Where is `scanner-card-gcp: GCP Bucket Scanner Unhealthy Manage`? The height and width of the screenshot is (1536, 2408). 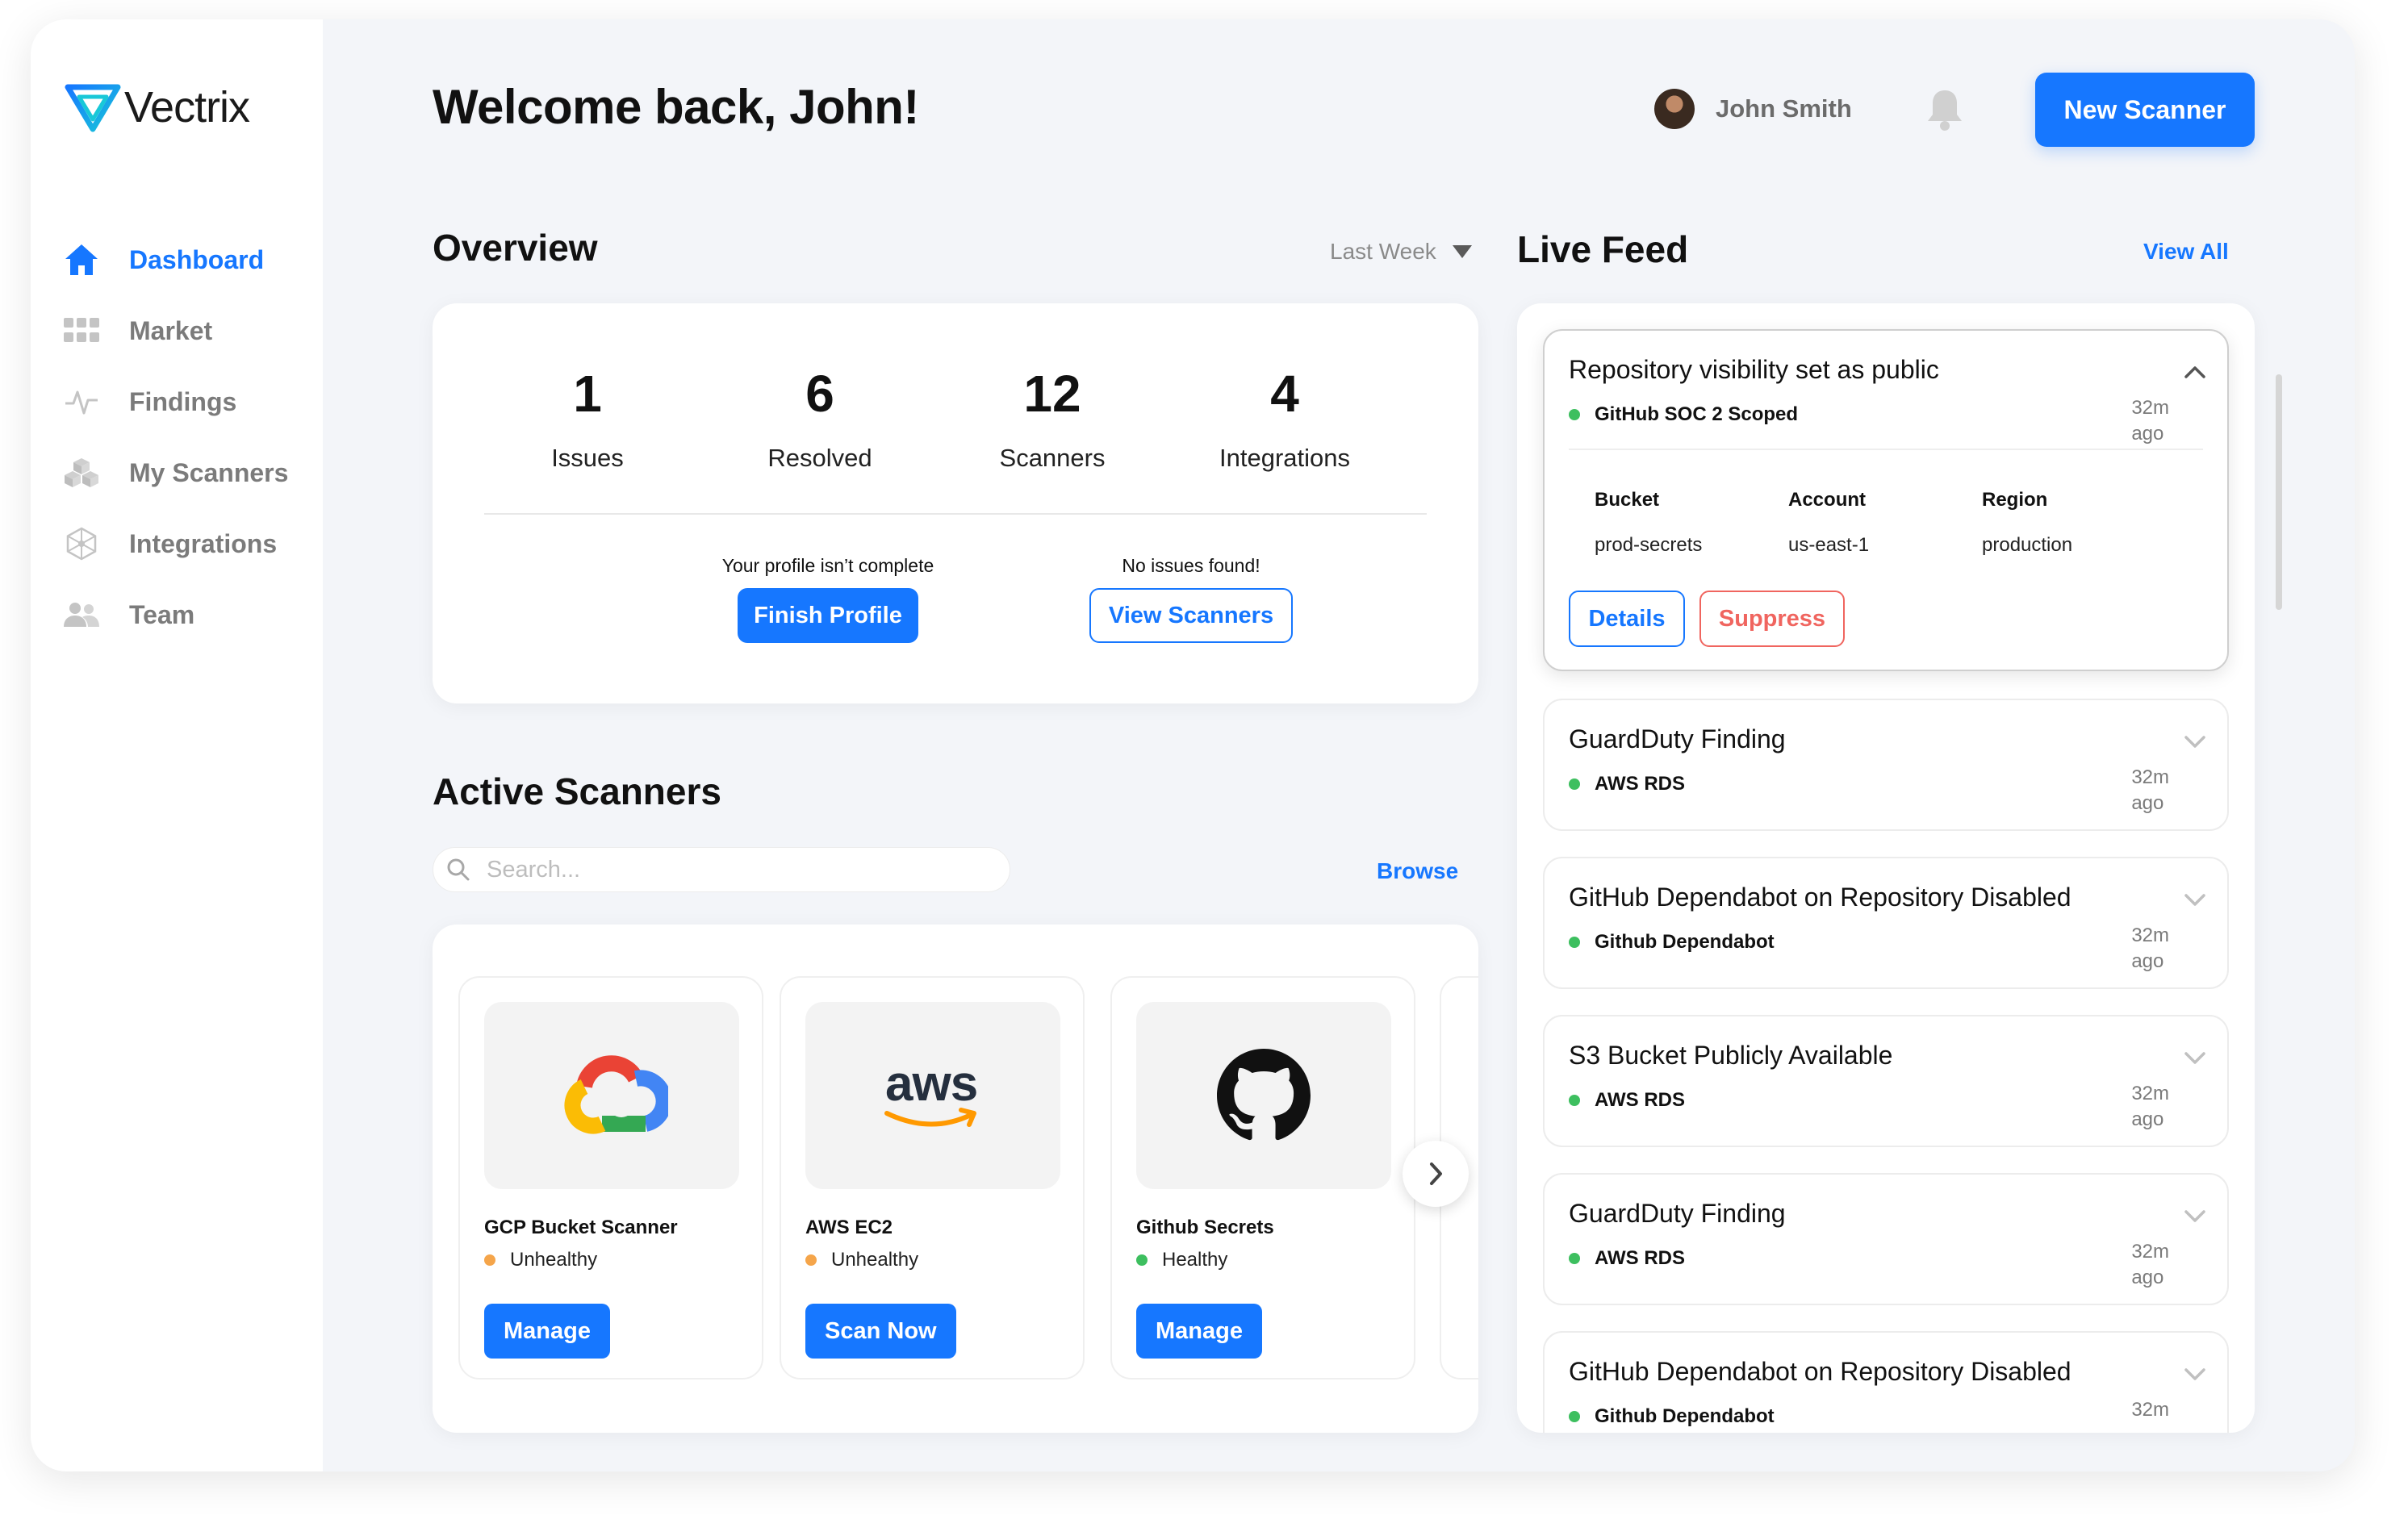
scanner-card-gcp: GCP Bucket Scanner Unhealthy Manage is located at coordinates (610, 1177).